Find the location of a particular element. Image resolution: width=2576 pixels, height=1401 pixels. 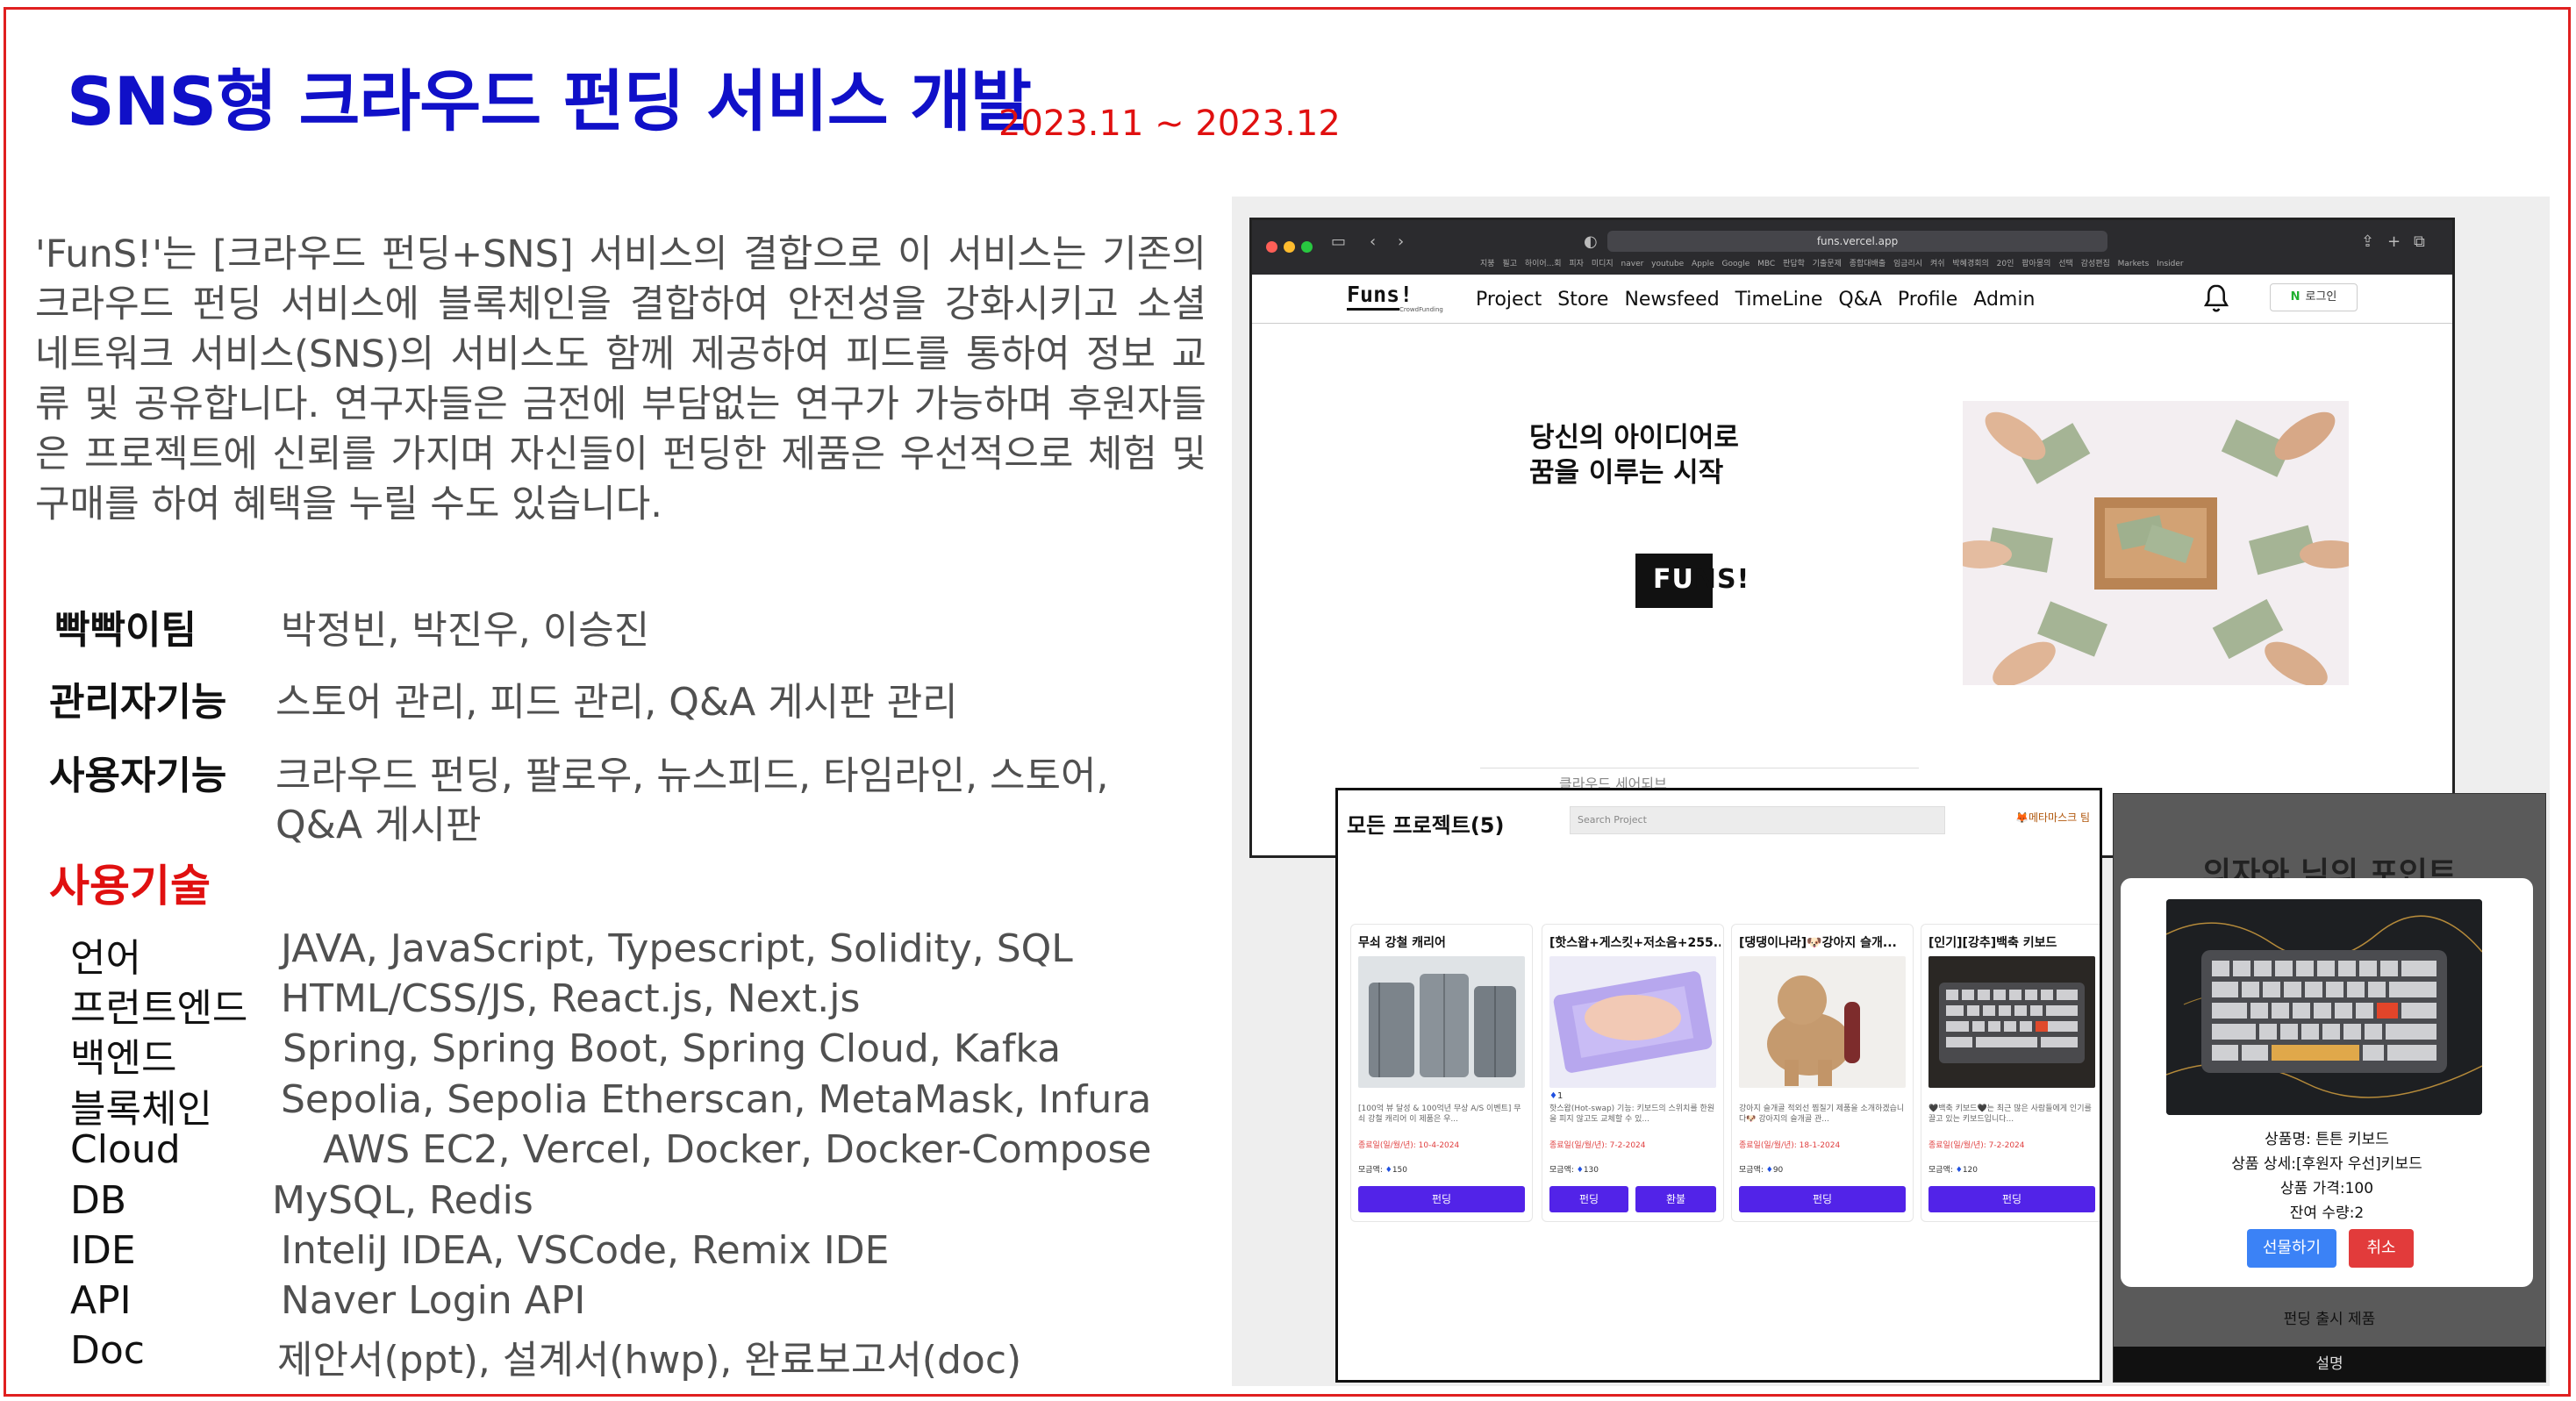

puppy-image is located at coordinates (1822, 1022).